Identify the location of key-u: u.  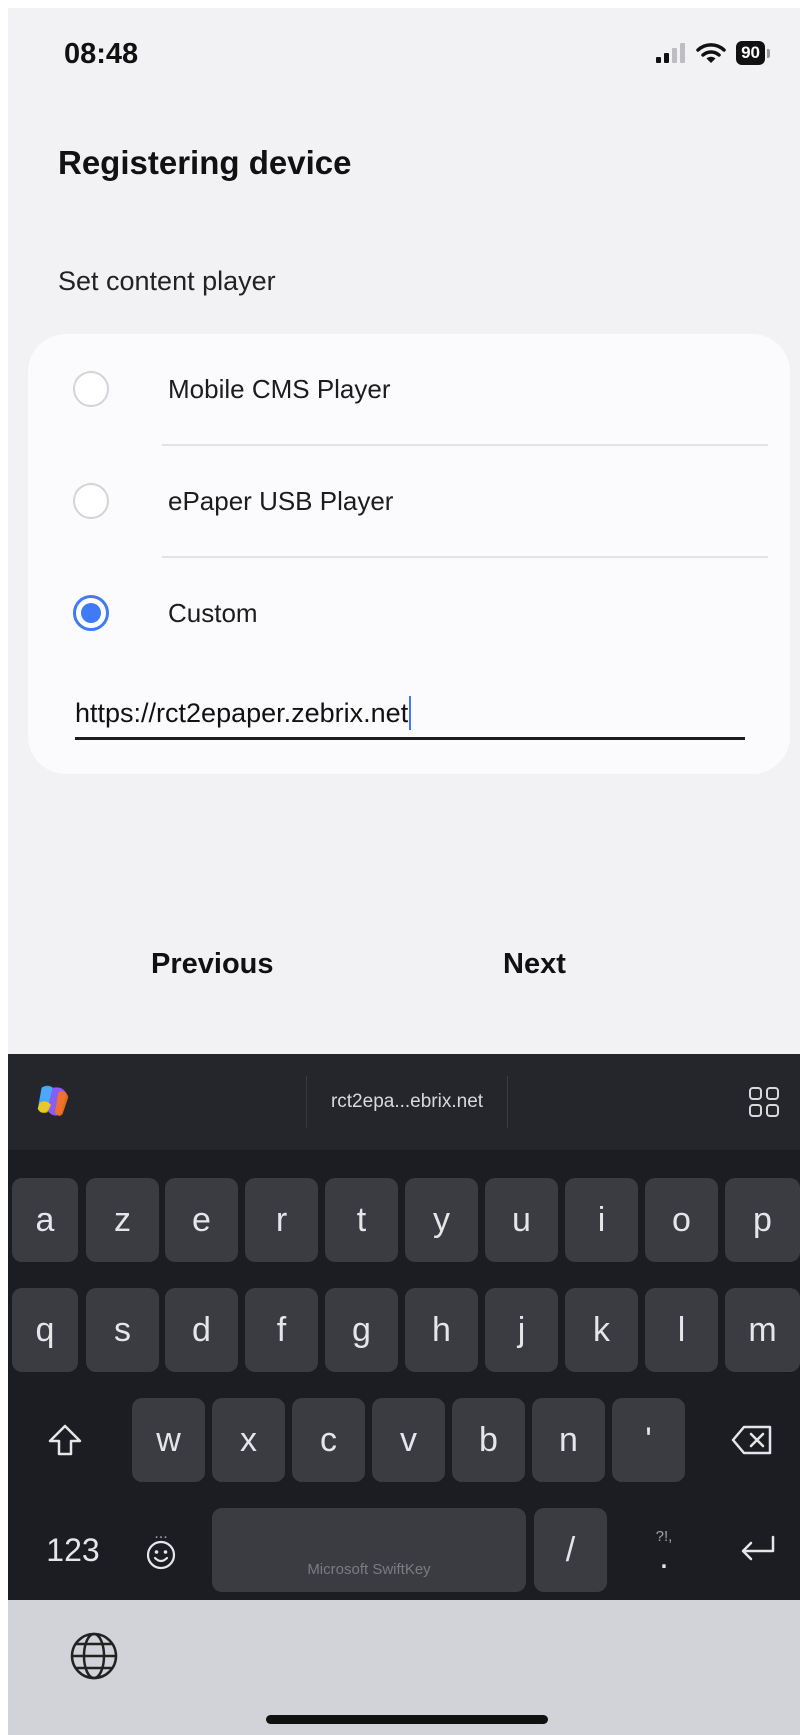
(521, 1220).